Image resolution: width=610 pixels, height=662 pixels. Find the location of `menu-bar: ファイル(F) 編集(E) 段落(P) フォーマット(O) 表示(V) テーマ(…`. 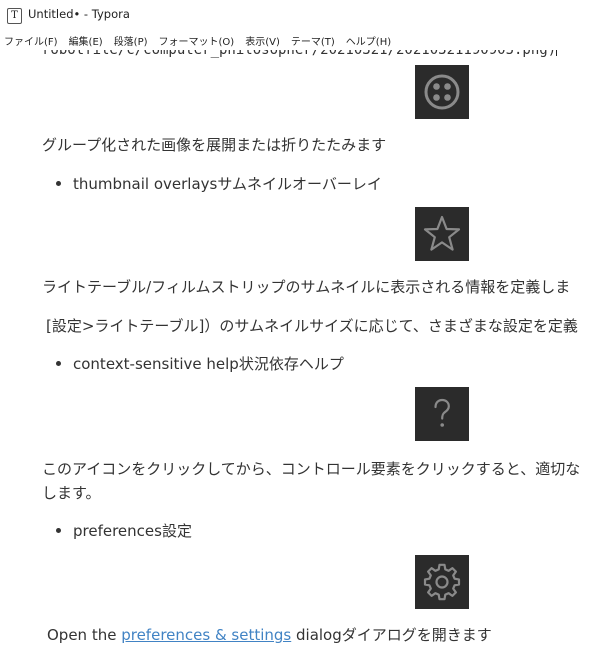

menu-bar: ファイル(F) 編集(E) 段落(P) フォーマット(O) 表示(V) テーマ(… is located at coordinates (305, 40).